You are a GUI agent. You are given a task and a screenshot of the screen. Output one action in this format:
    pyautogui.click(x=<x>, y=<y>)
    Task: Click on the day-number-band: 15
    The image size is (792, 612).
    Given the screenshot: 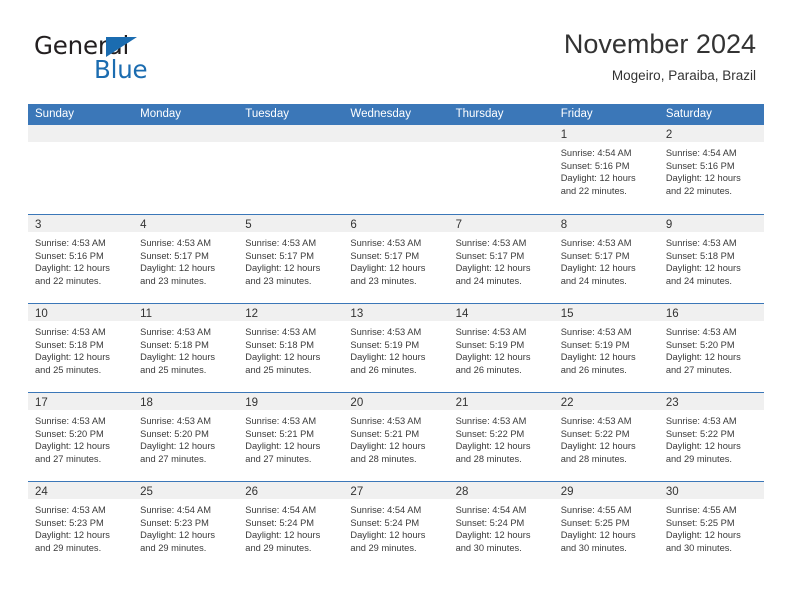 What is the action you would take?
    pyautogui.click(x=606, y=312)
    